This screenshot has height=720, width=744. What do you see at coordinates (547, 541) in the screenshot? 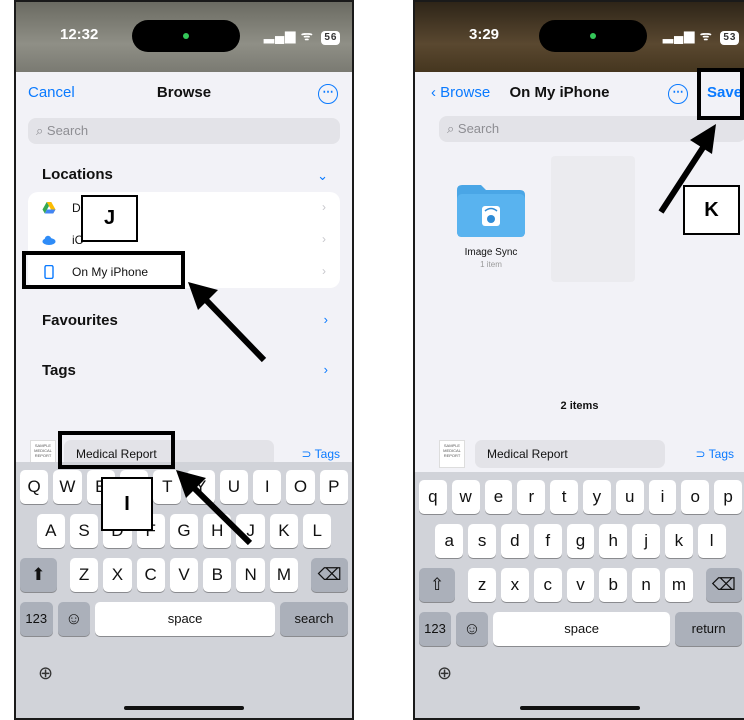
I see `key-f: f` at bounding box center [547, 541].